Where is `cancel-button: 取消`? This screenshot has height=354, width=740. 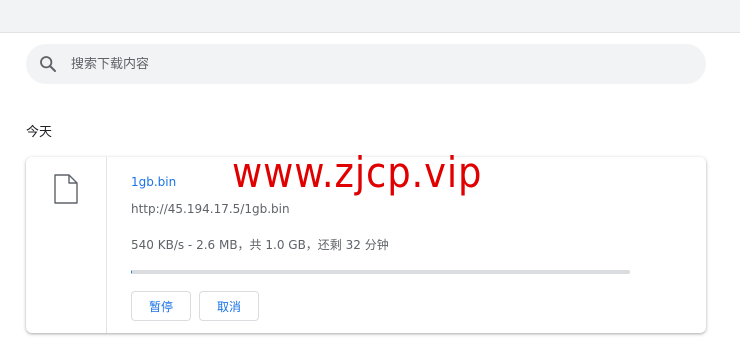
cancel-button: 取消 is located at coordinates (229, 306).